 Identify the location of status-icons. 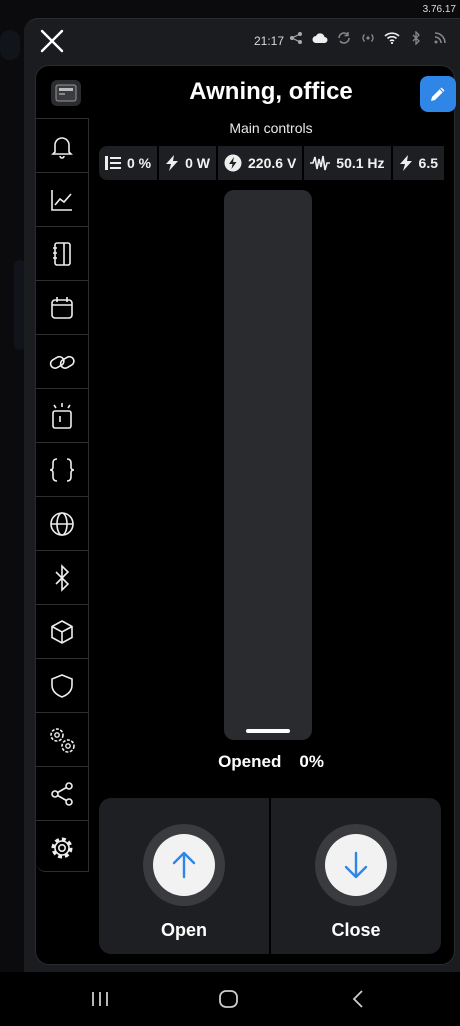
(368, 38).